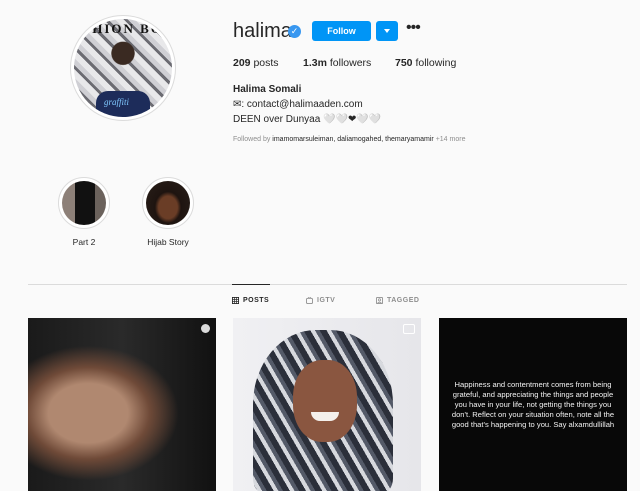  Describe the element at coordinates (266, 63) in the screenshot. I see `posts-count-label: posts` at that location.